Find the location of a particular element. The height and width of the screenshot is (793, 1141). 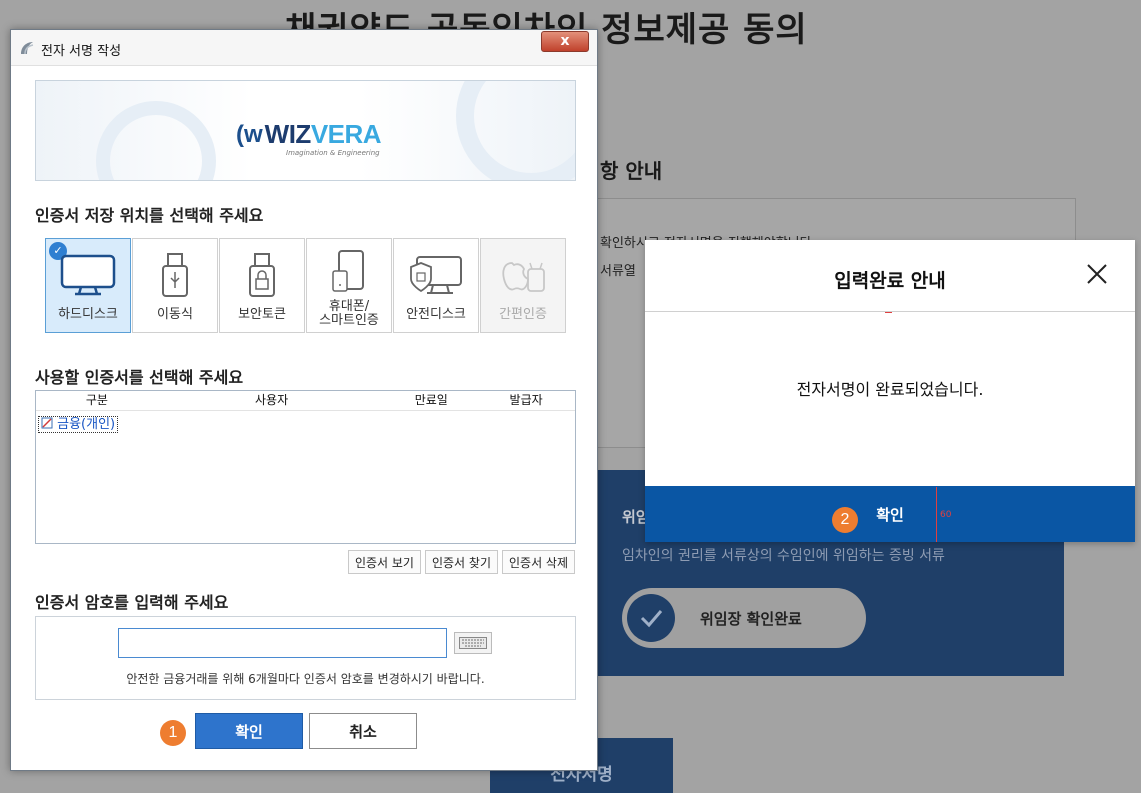

cert-type-cell: 금융(개인) is located at coordinates (96, 423).